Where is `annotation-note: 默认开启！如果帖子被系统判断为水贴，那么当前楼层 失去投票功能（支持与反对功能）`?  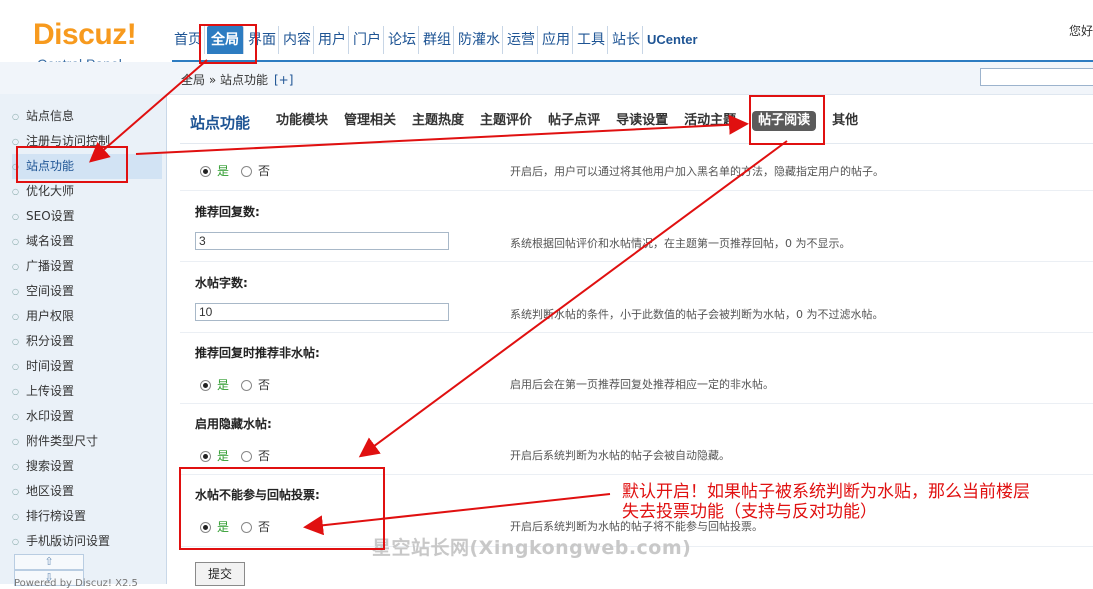
annotation-note: 默认开启！如果帖子被系统判断为水贴，那么当前楼层 失去投票功能（支持与反对功能） is located at coordinates (826, 502).